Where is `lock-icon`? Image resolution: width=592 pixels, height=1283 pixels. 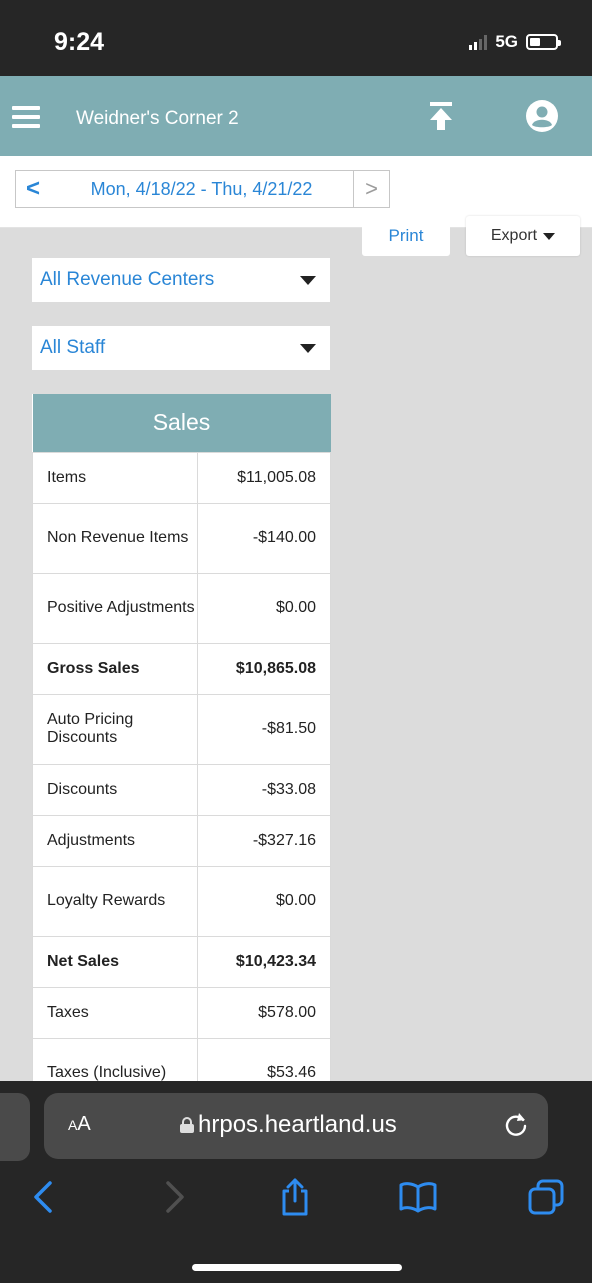
lock-icon is located at coordinates (187, 1125).